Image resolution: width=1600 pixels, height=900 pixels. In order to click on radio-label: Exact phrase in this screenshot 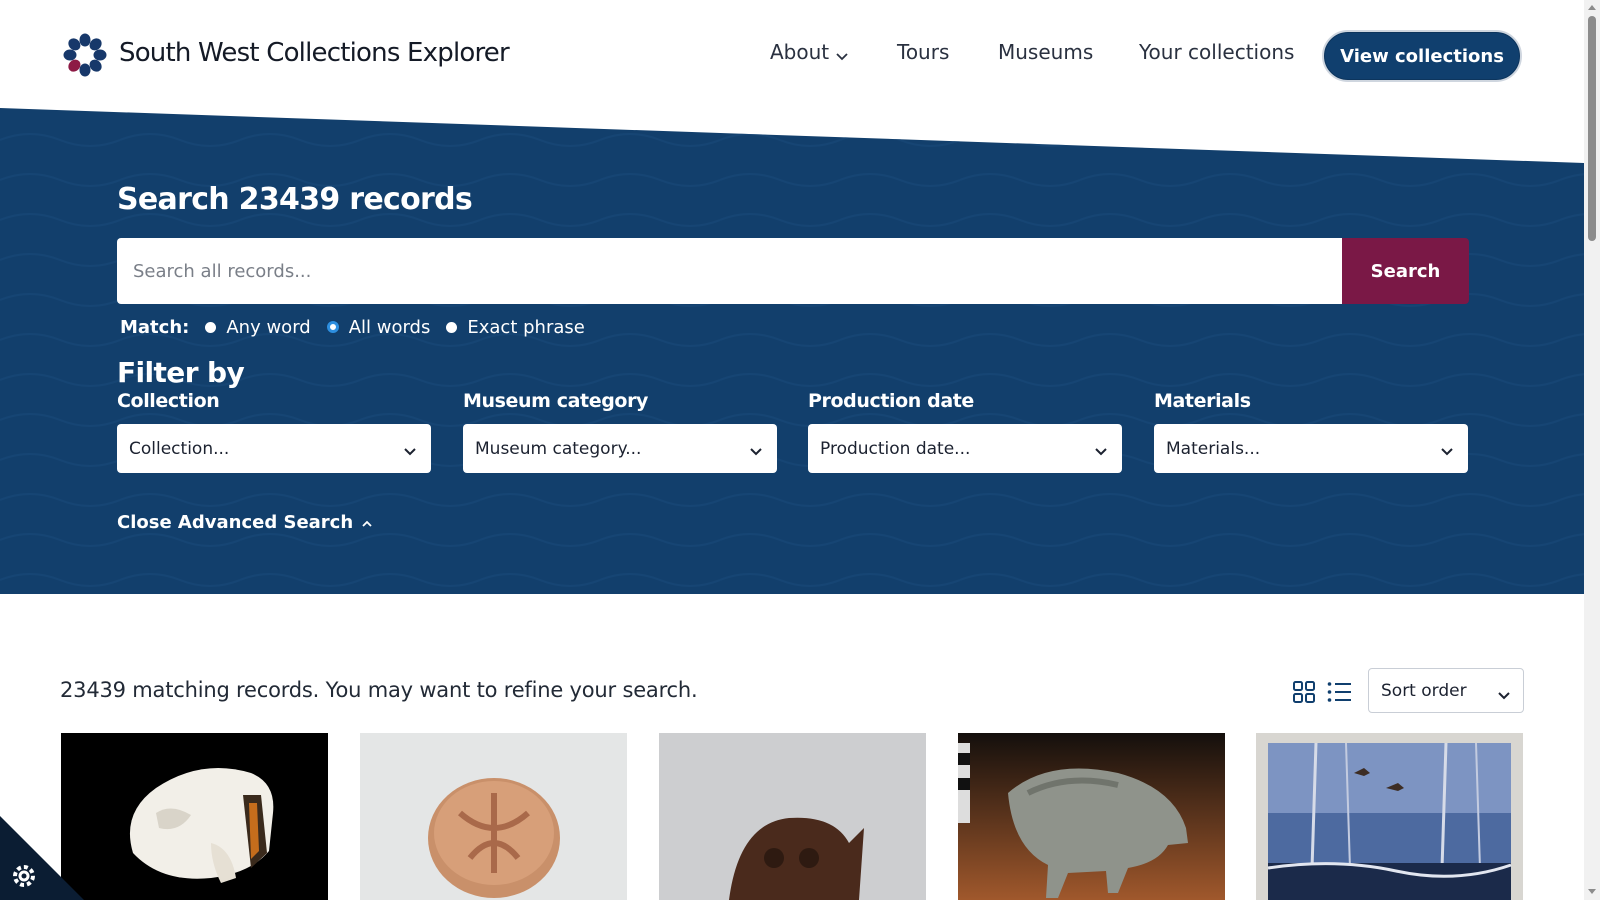, I will do `click(526, 327)`.